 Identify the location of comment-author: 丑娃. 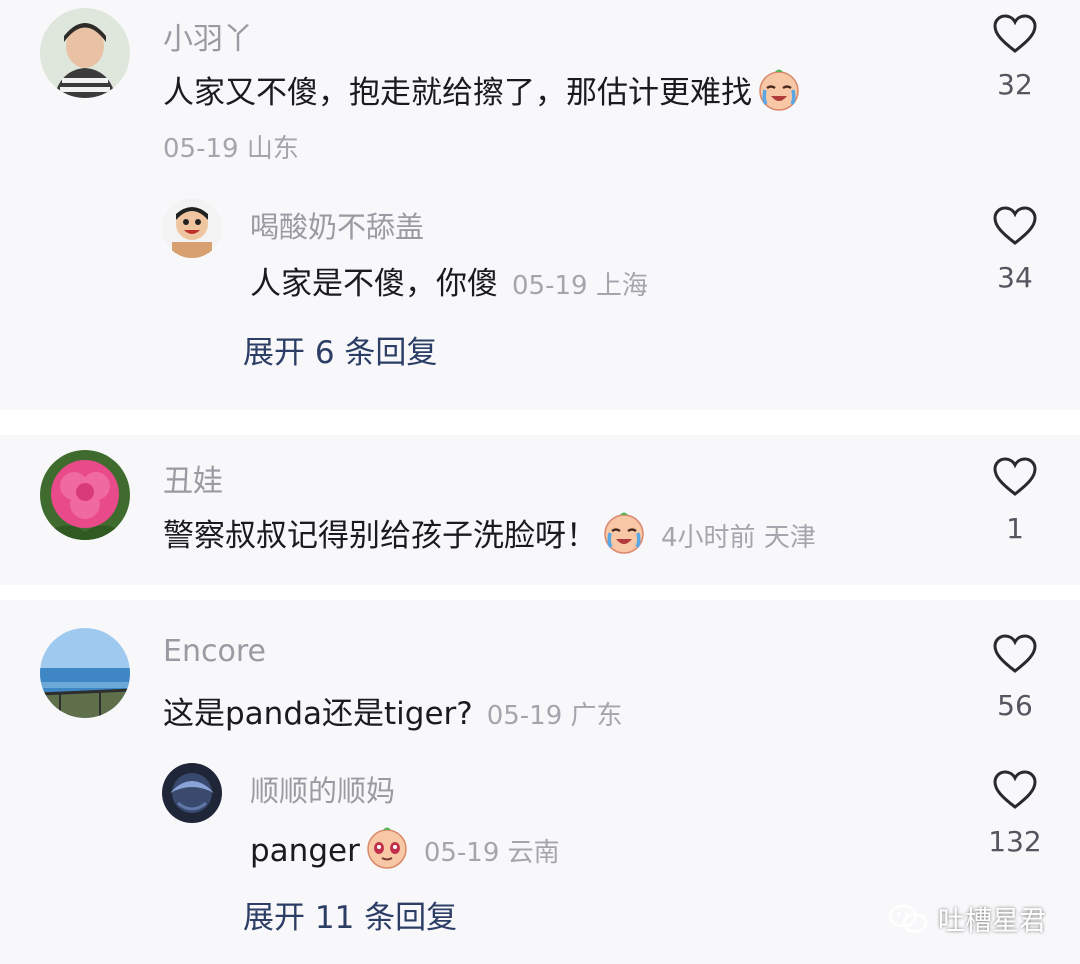
(193, 478).